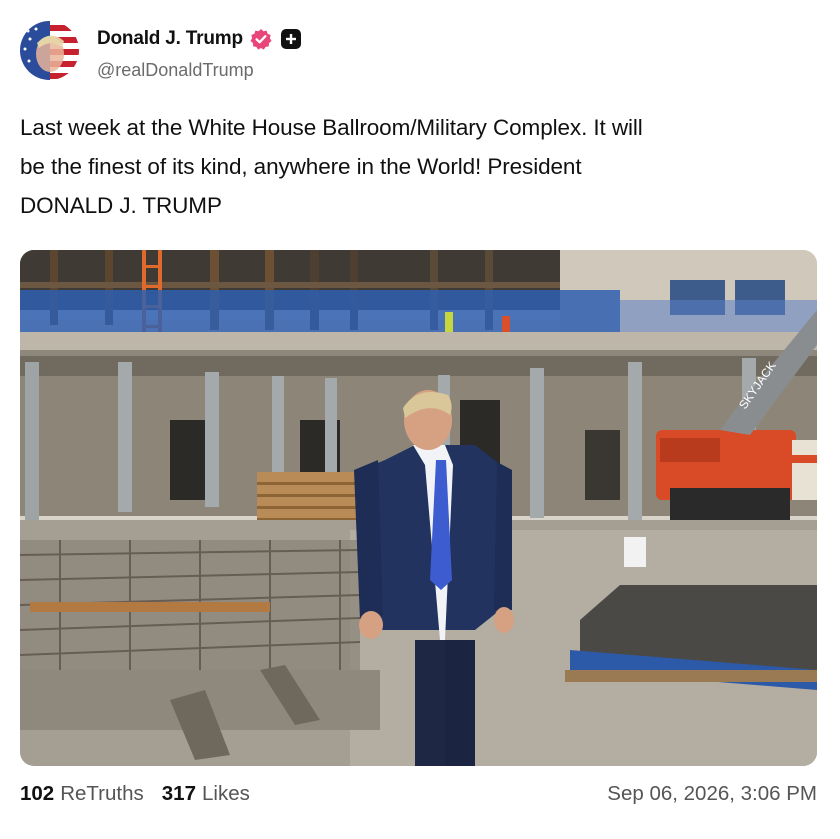  I want to click on plus-badge-icon, so click(290, 39).